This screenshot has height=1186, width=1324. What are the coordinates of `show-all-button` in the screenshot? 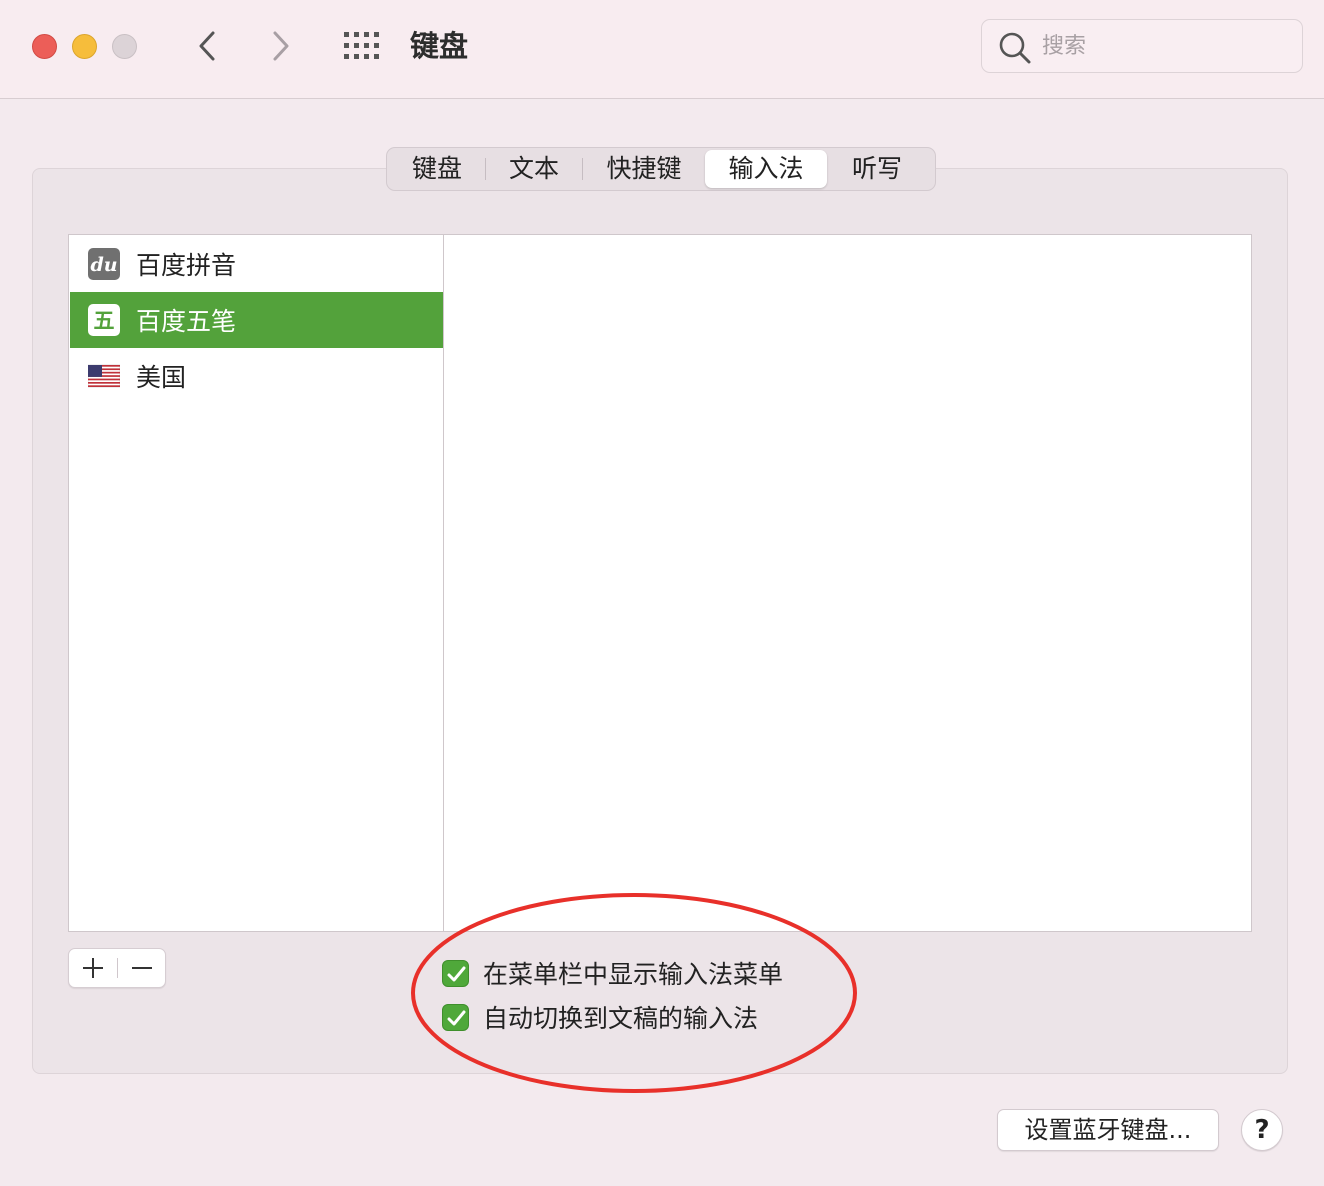 It's located at (363, 46).